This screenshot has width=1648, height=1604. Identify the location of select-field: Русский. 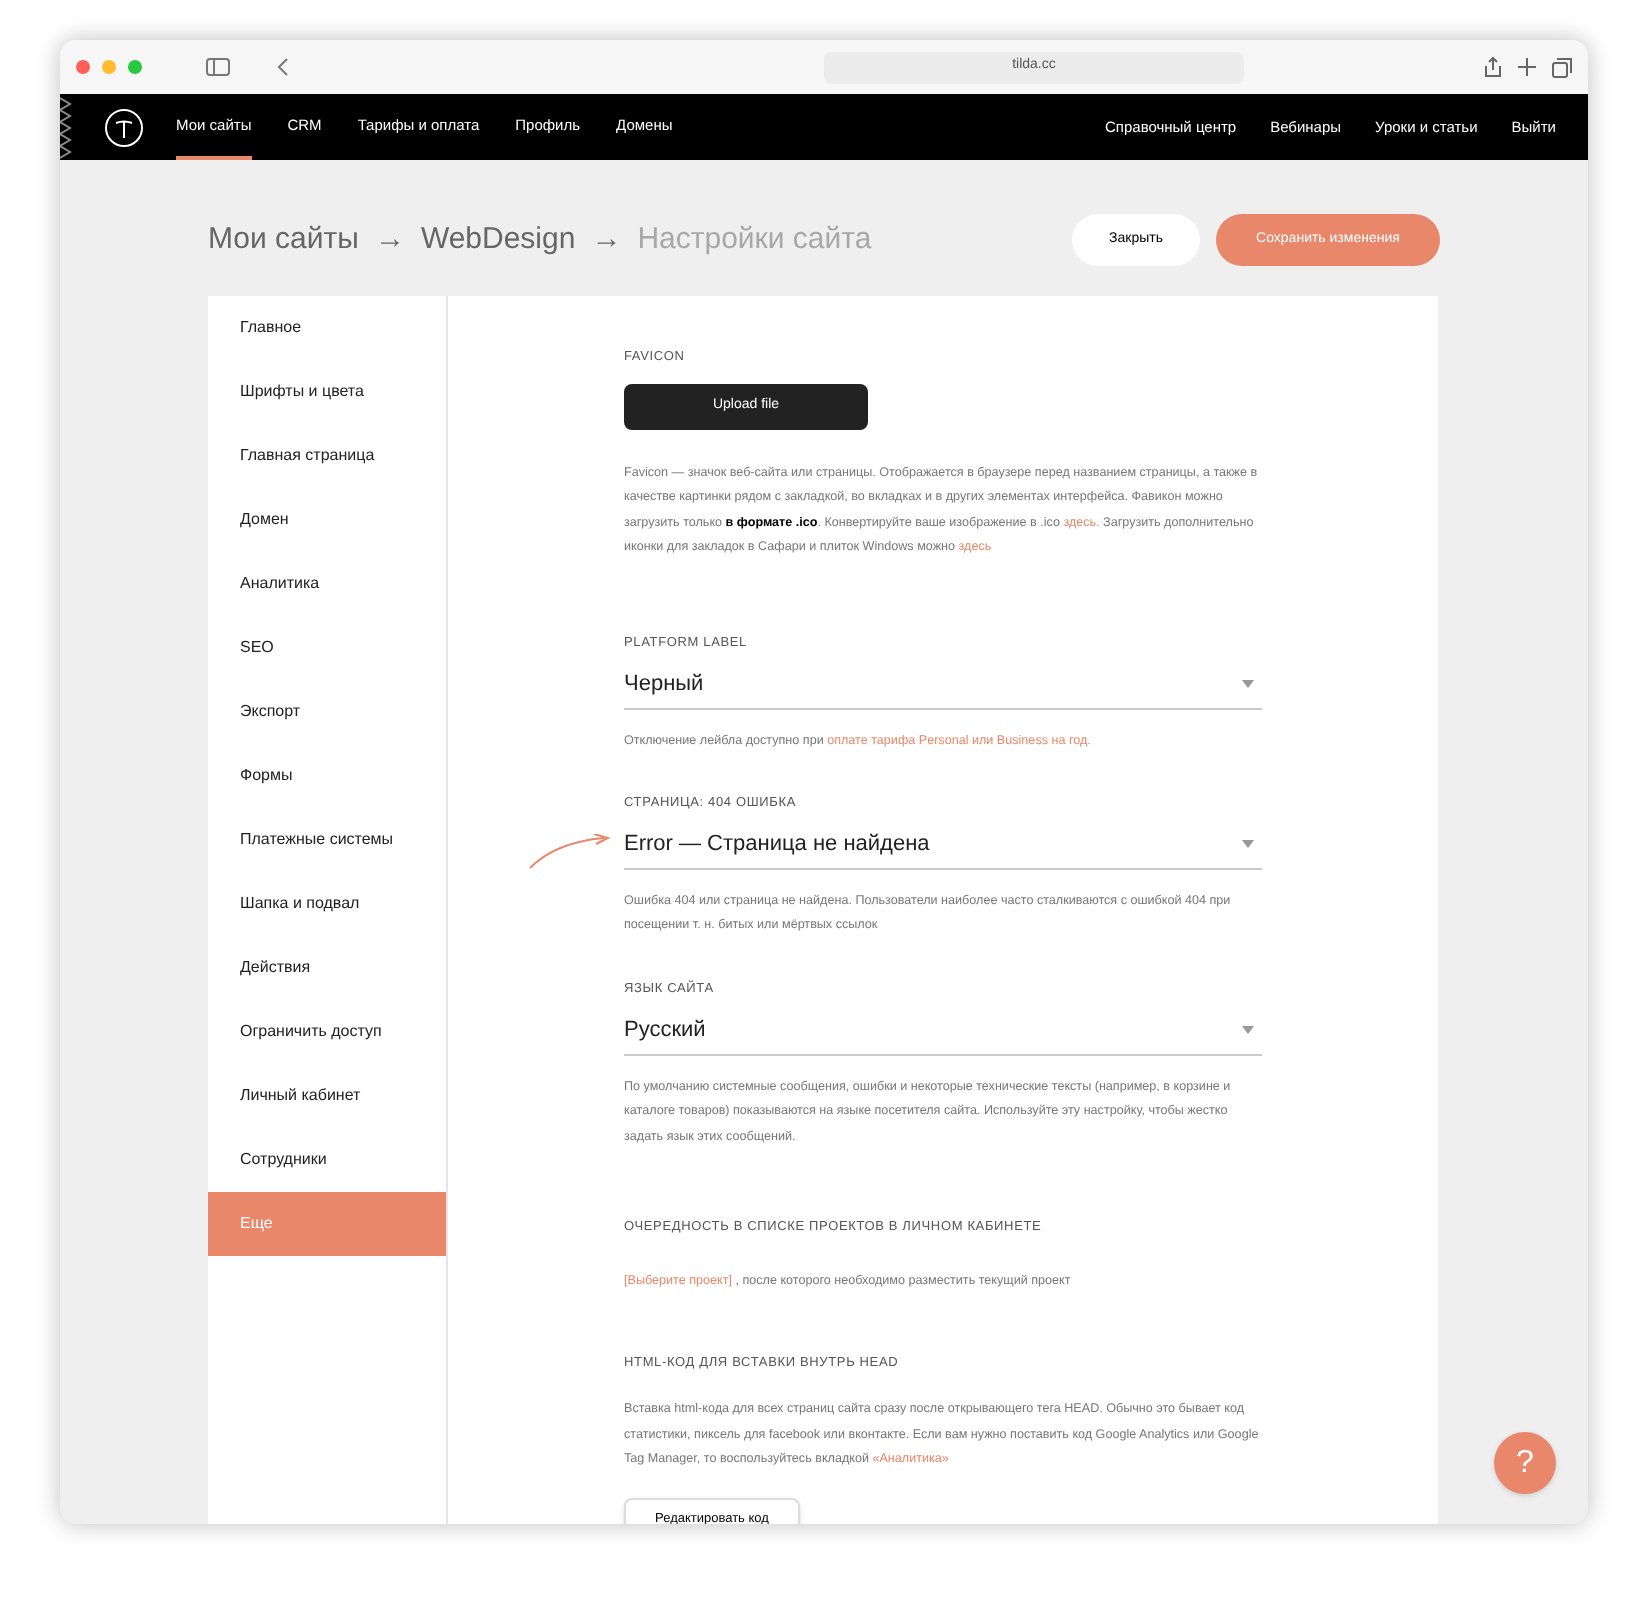
(943, 1031).